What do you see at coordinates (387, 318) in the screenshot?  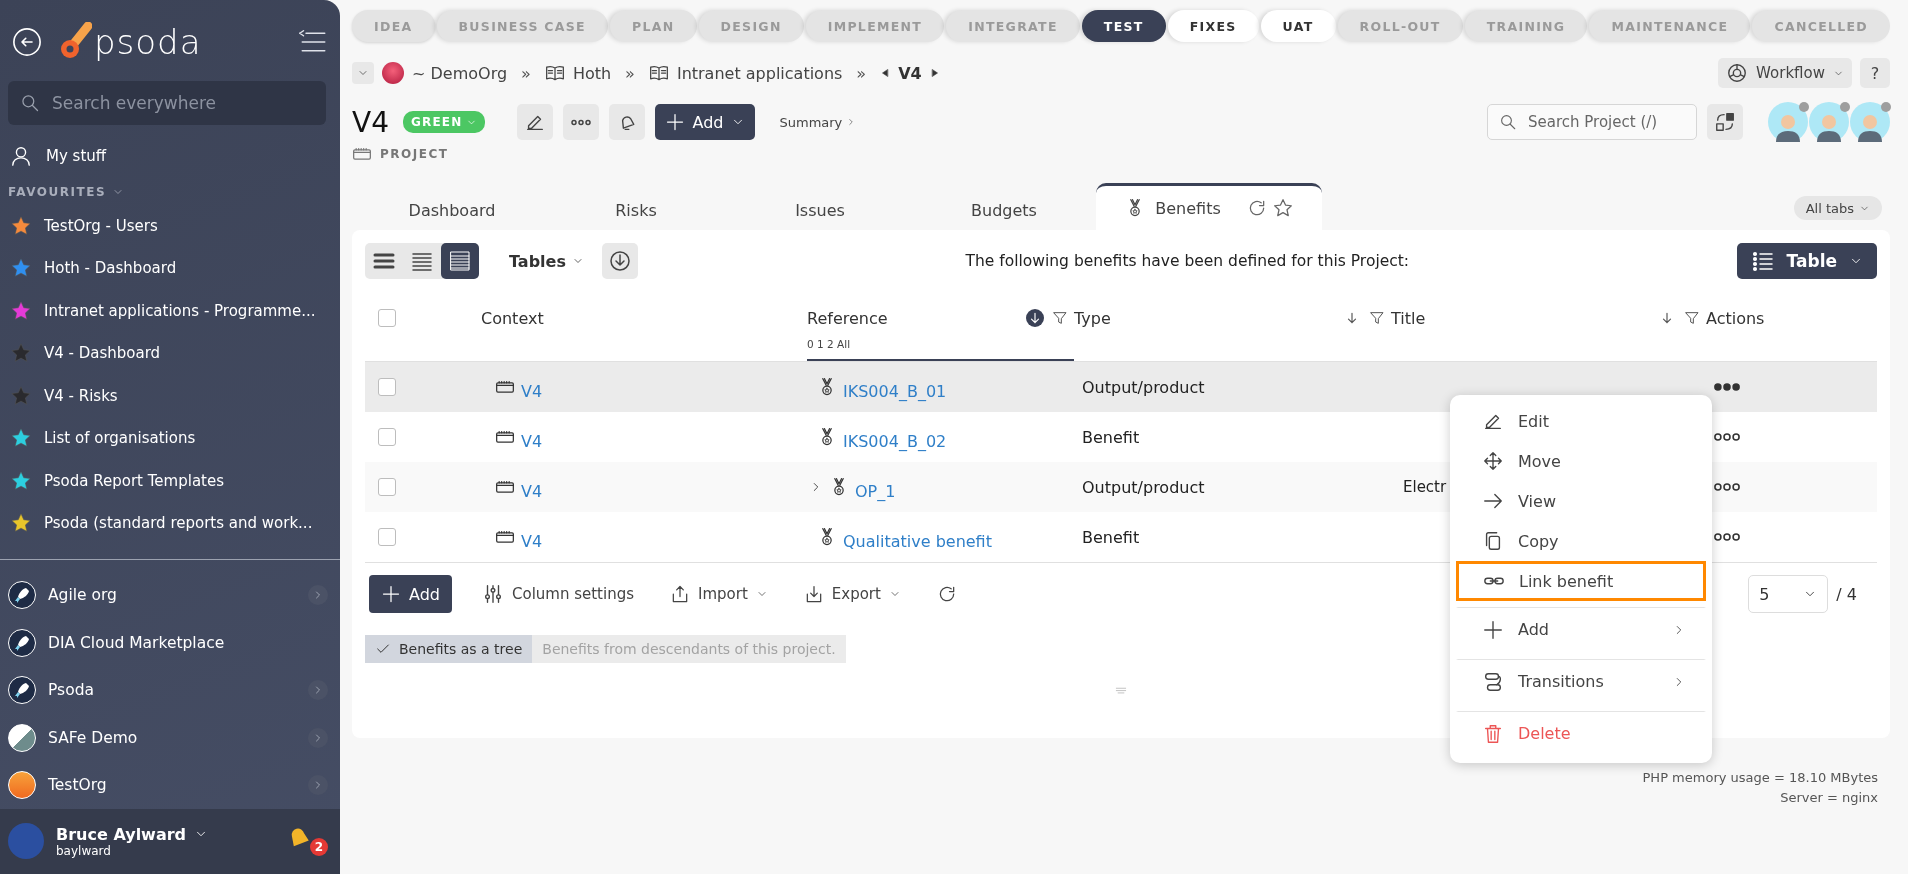 I see `select-all-checkbox` at bounding box center [387, 318].